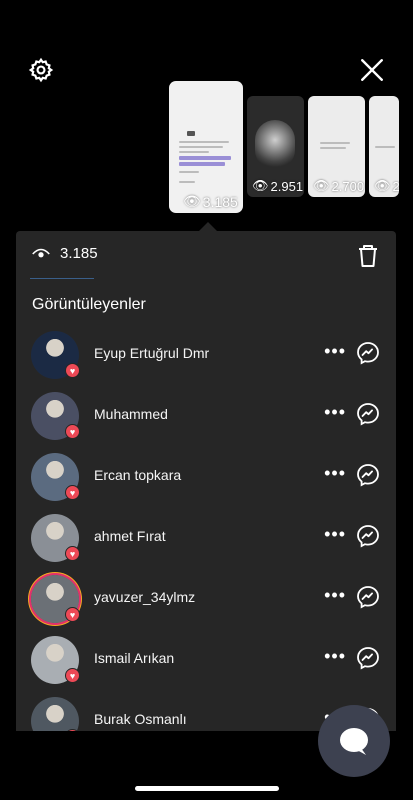 This screenshot has width=413, height=800. What do you see at coordinates (79, 253) in the screenshot?
I see `views-count: 3.185` at bounding box center [79, 253].